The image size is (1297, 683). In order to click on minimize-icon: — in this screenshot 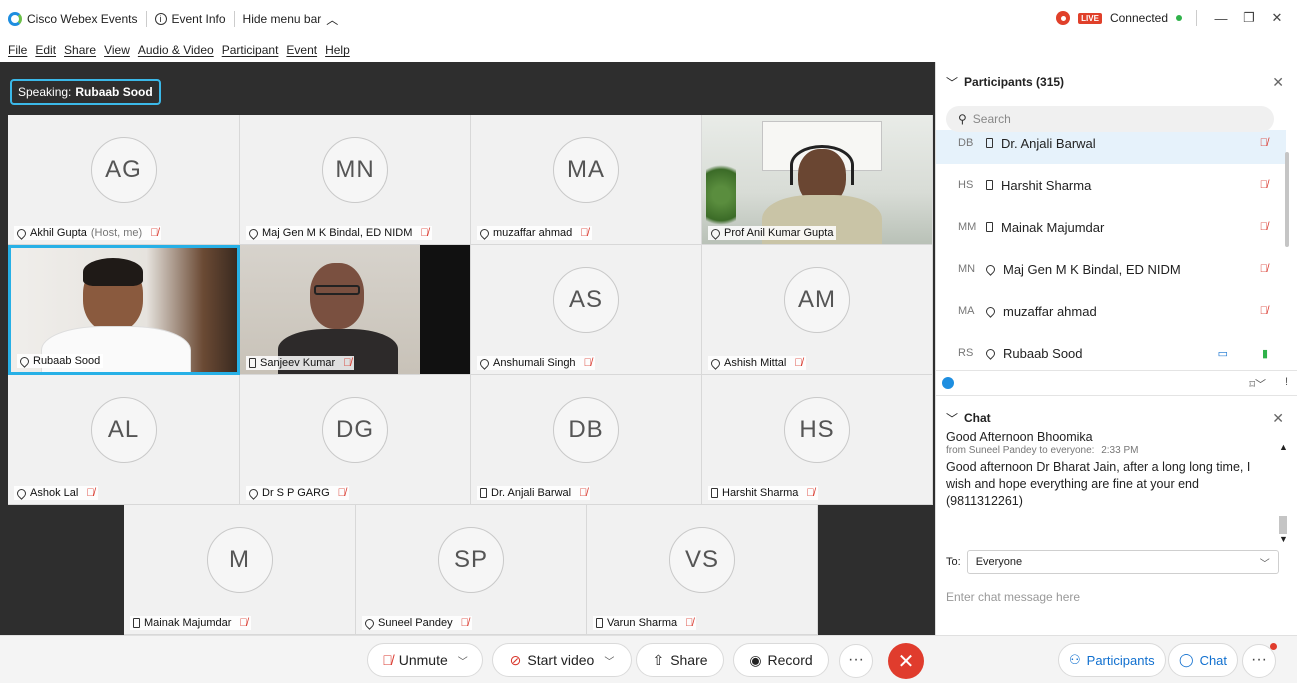, I will do `click(1221, 18)`.